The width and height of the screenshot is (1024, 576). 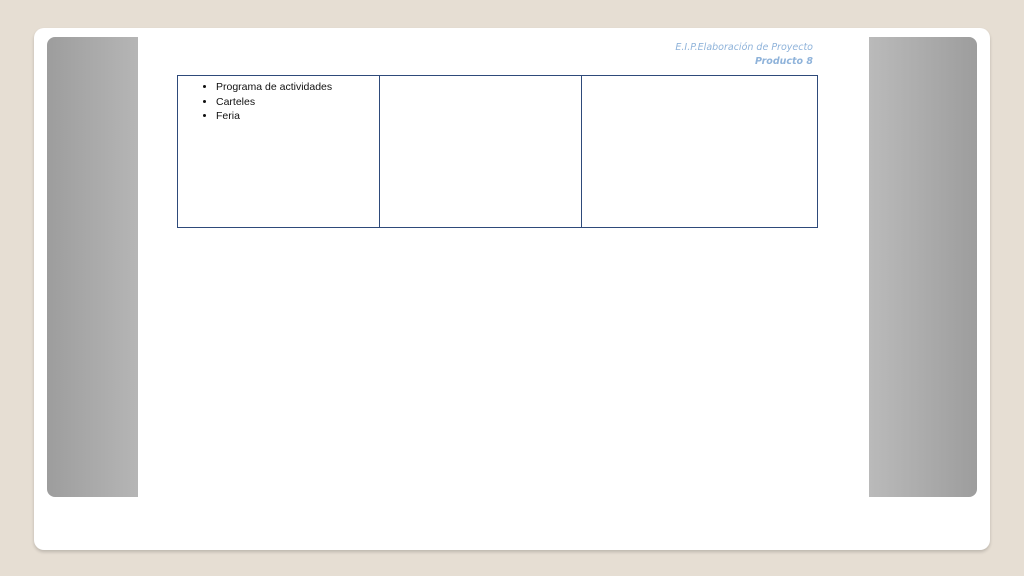 I want to click on list-item: Programa de actividades, so click(x=297, y=87).